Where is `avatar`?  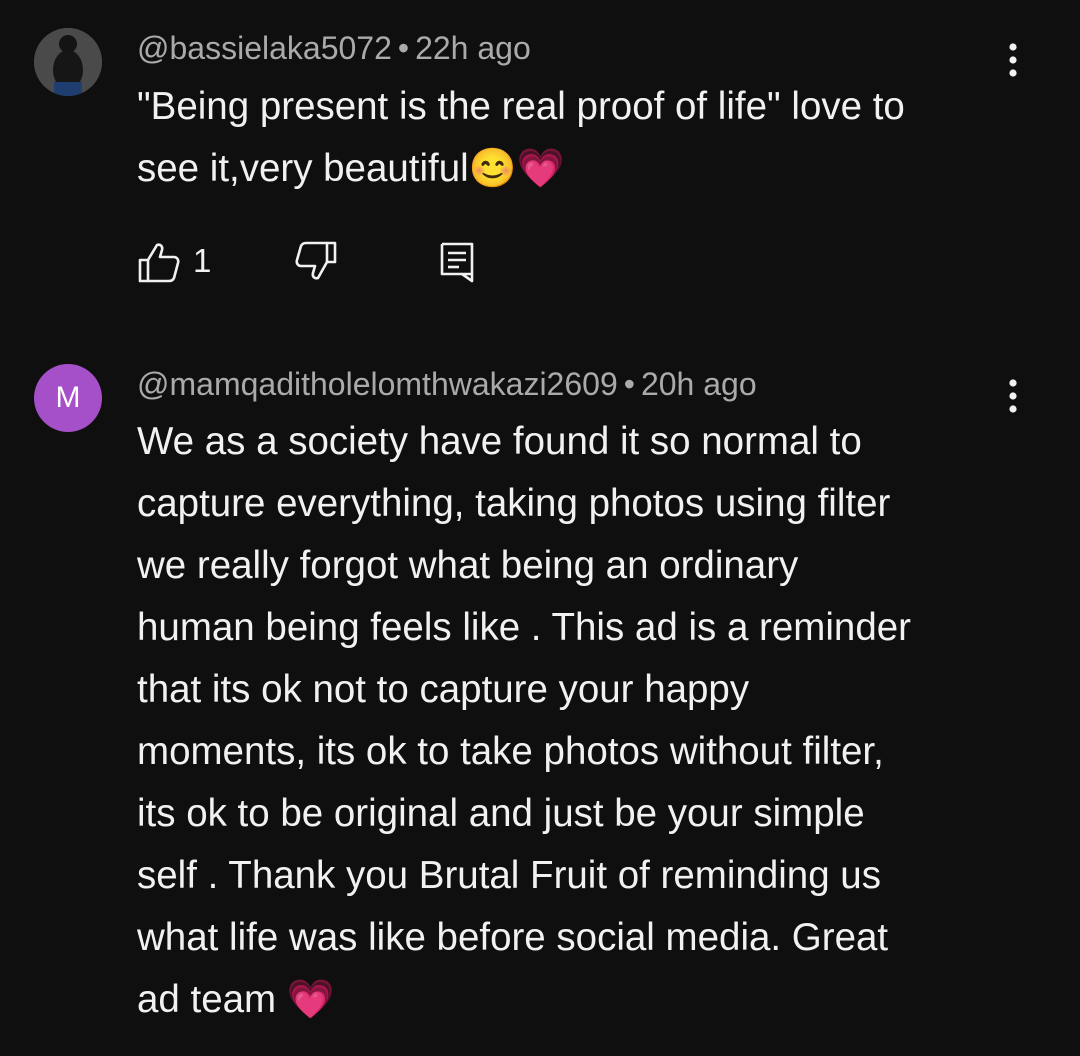 avatar is located at coordinates (68, 62).